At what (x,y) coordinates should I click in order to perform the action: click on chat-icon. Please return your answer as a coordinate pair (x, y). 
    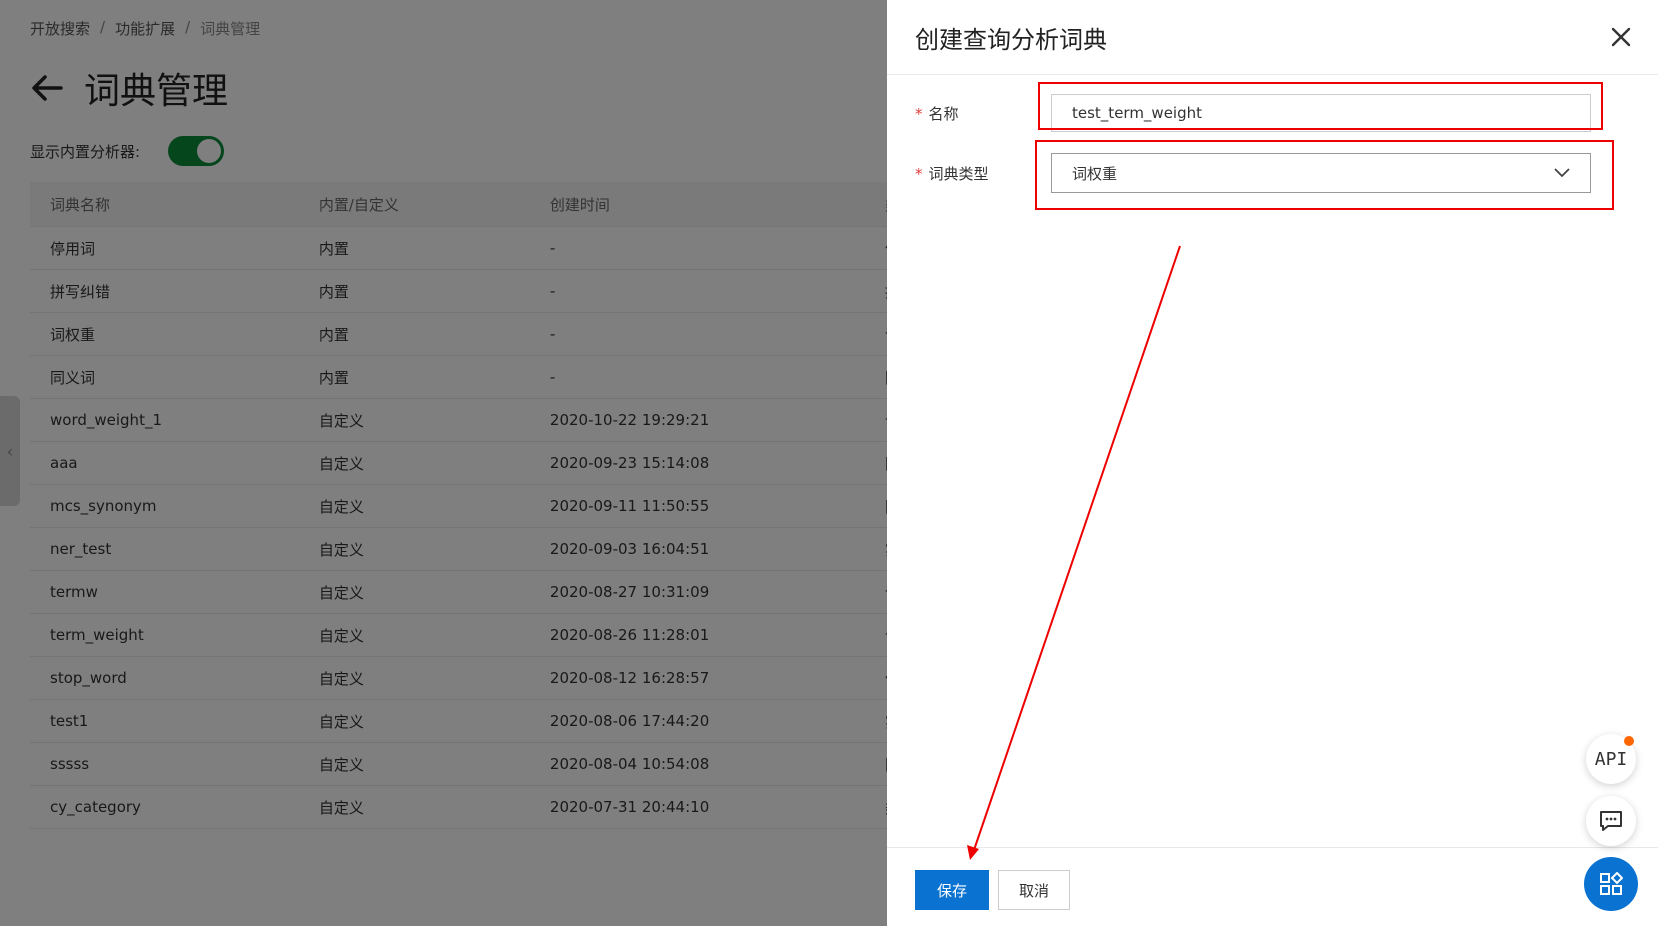
    Looking at the image, I should click on (1611, 821).